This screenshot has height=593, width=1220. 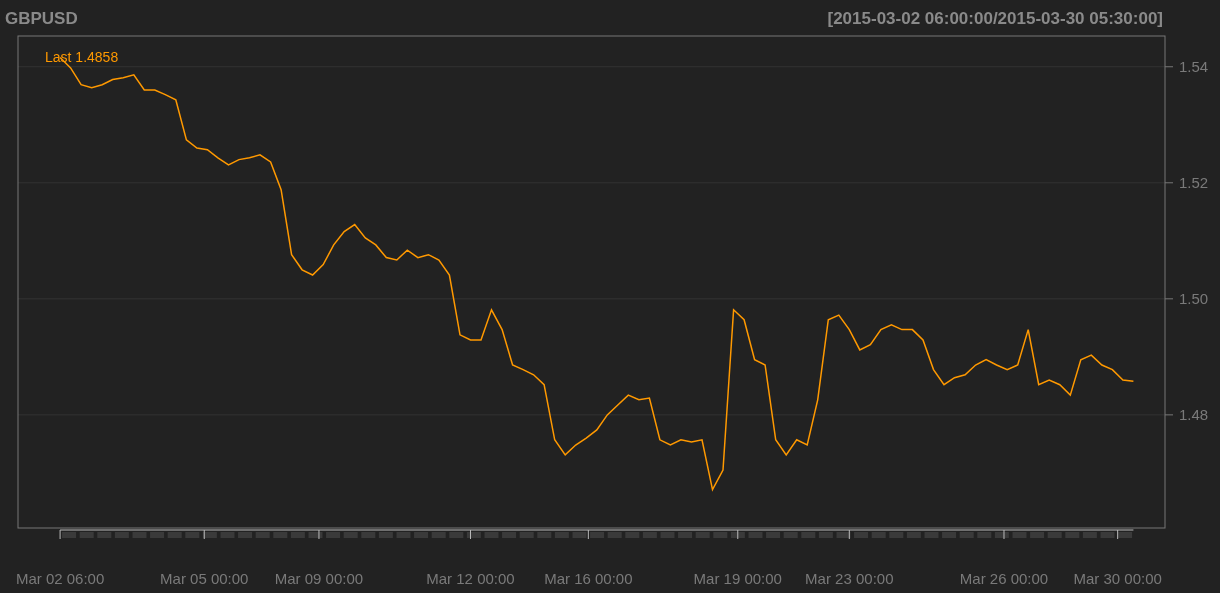 I want to click on chart-title: GBPUSD, so click(x=41, y=18).